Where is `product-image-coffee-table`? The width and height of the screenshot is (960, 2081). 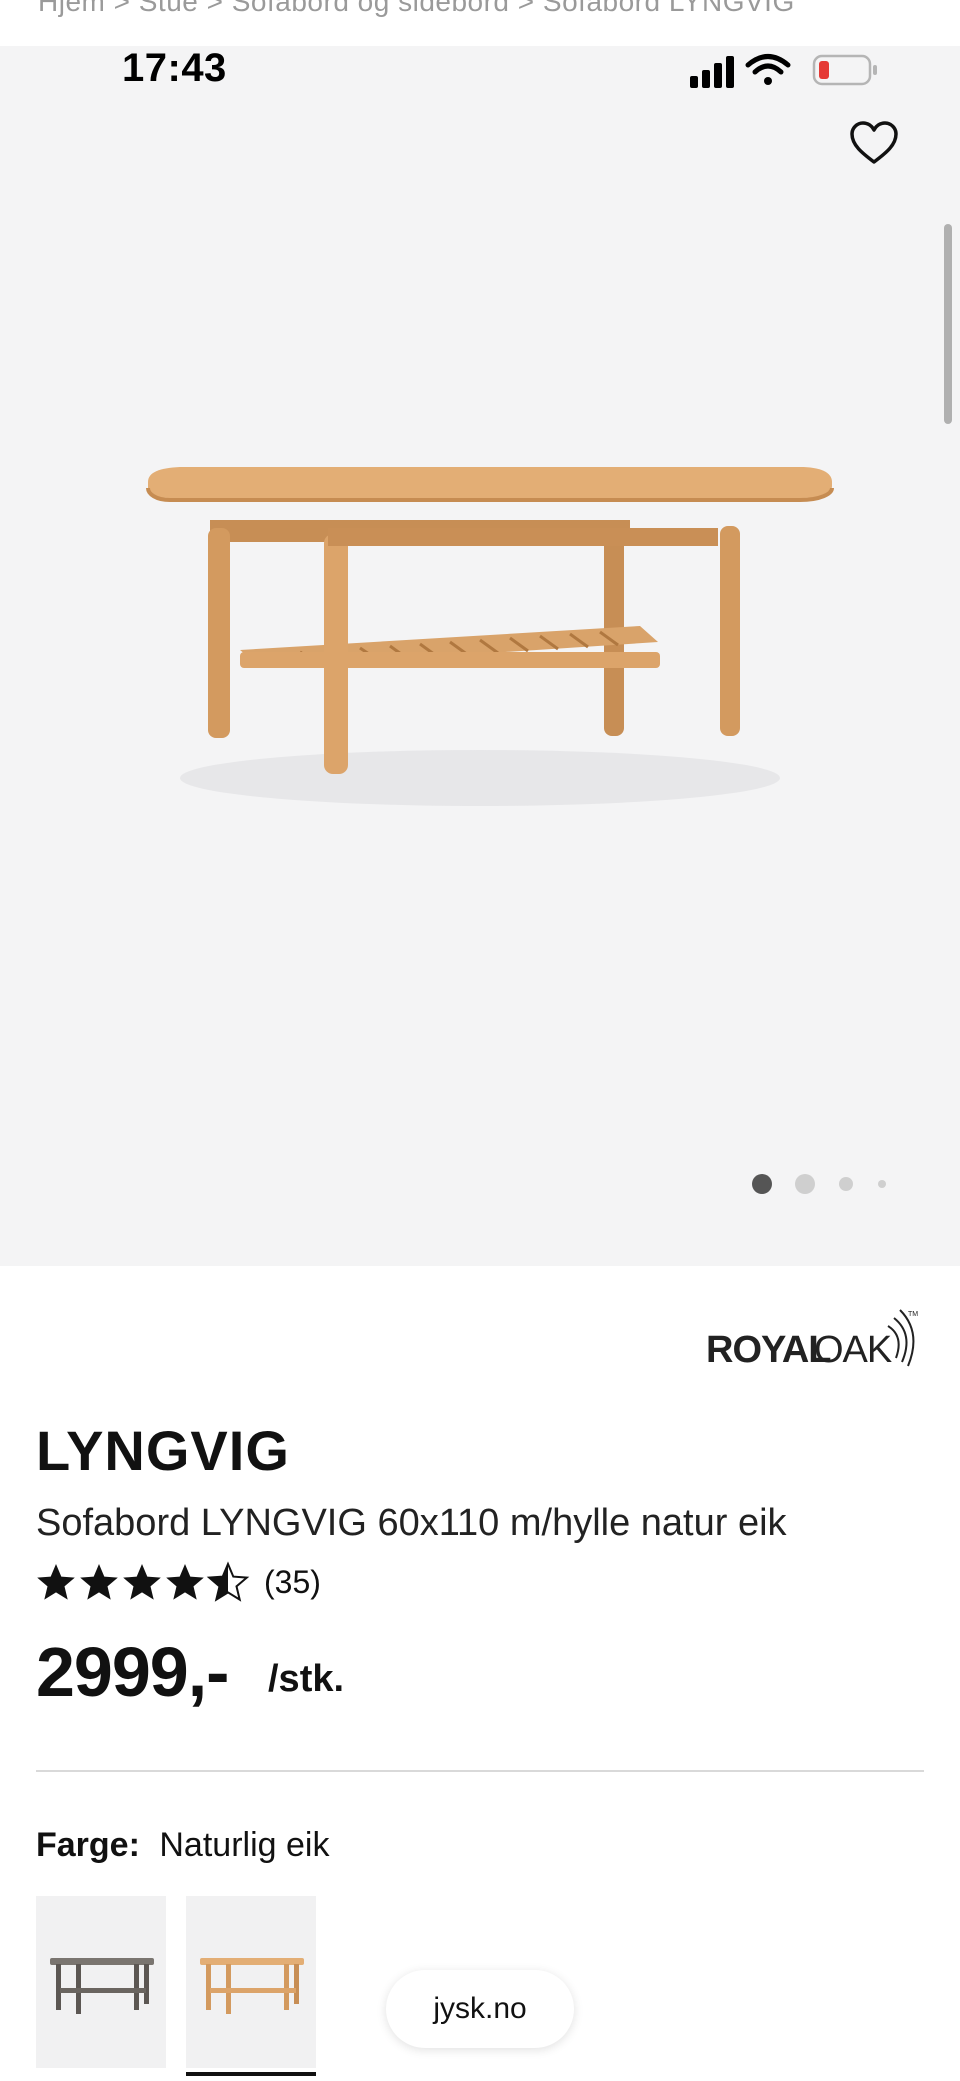 product-image-coffee-table is located at coordinates (490, 636).